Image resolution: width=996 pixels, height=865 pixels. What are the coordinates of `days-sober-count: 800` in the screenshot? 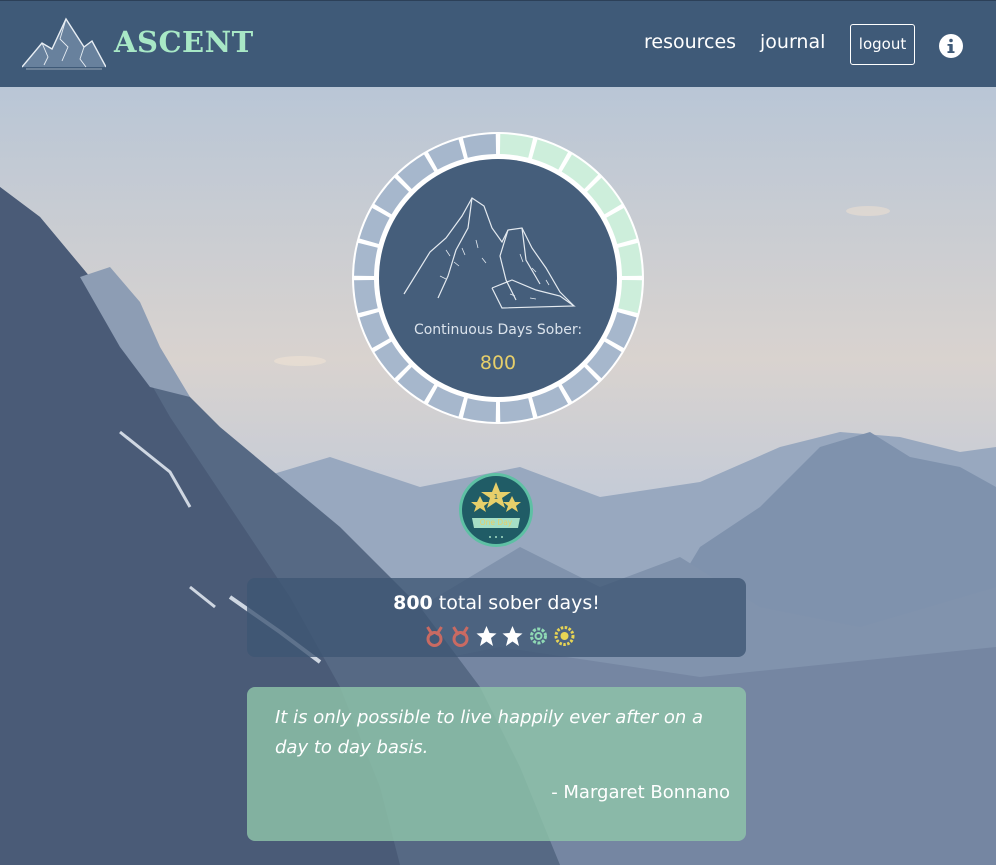 It's located at (498, 363).